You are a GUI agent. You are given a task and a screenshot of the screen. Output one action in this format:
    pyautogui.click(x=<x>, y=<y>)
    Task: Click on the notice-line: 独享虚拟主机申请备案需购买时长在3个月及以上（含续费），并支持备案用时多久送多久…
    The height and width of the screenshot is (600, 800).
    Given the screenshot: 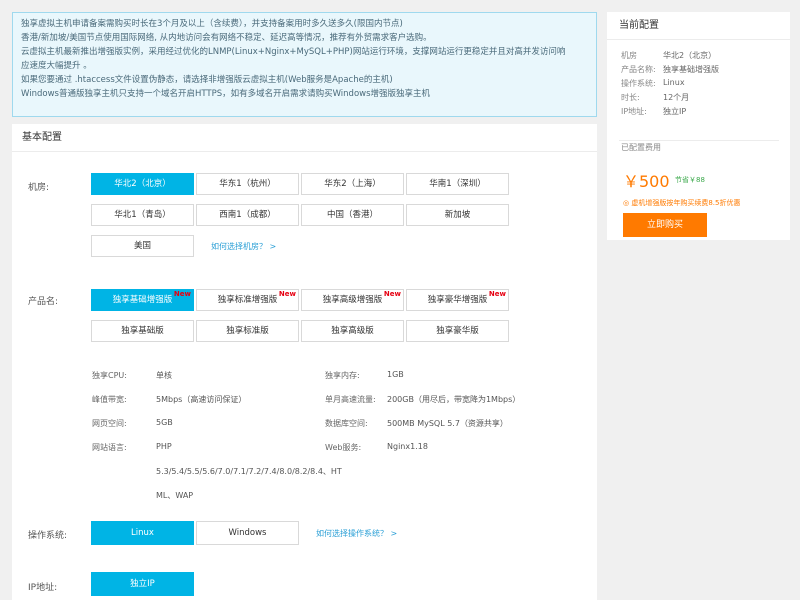 What is the action you would take?
    pyautogui.click(x=212, y=24)
    